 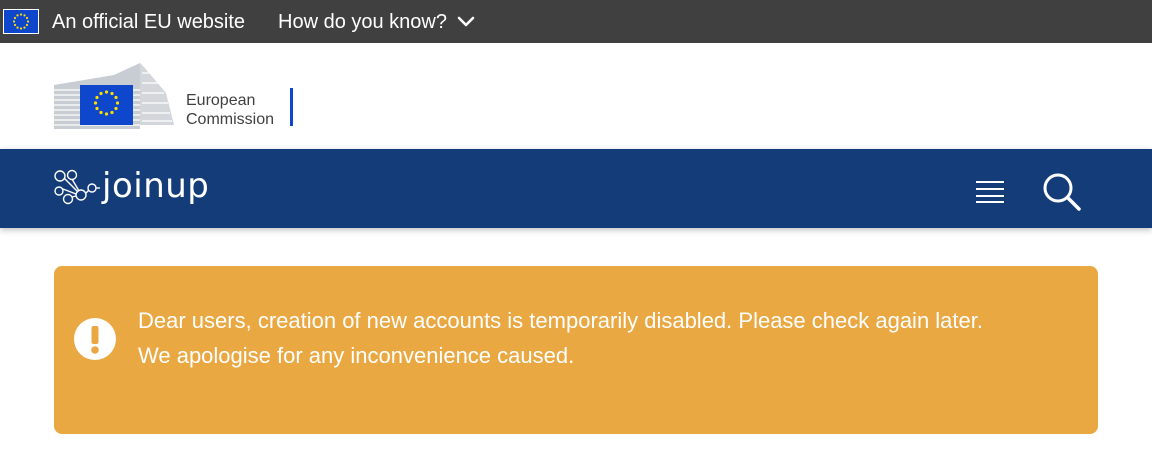 What do you see at coordinates (291, 107) in the screenshot?
I see `ec-divider` at bounding box center [291, 107].